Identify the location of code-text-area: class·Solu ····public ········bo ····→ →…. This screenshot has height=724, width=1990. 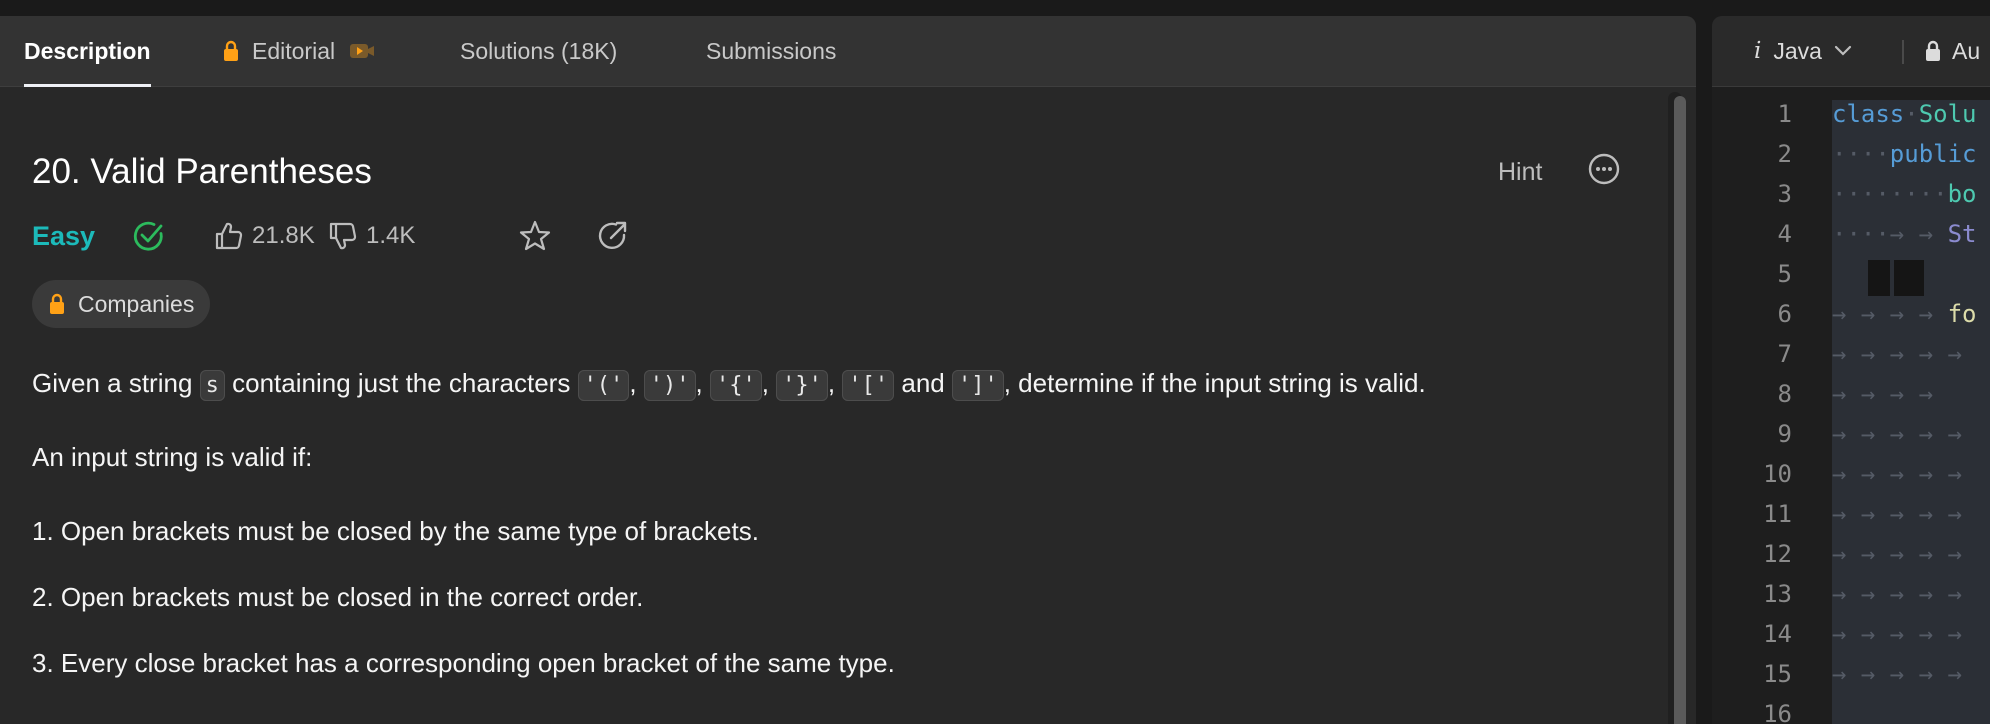
(1911, 412).